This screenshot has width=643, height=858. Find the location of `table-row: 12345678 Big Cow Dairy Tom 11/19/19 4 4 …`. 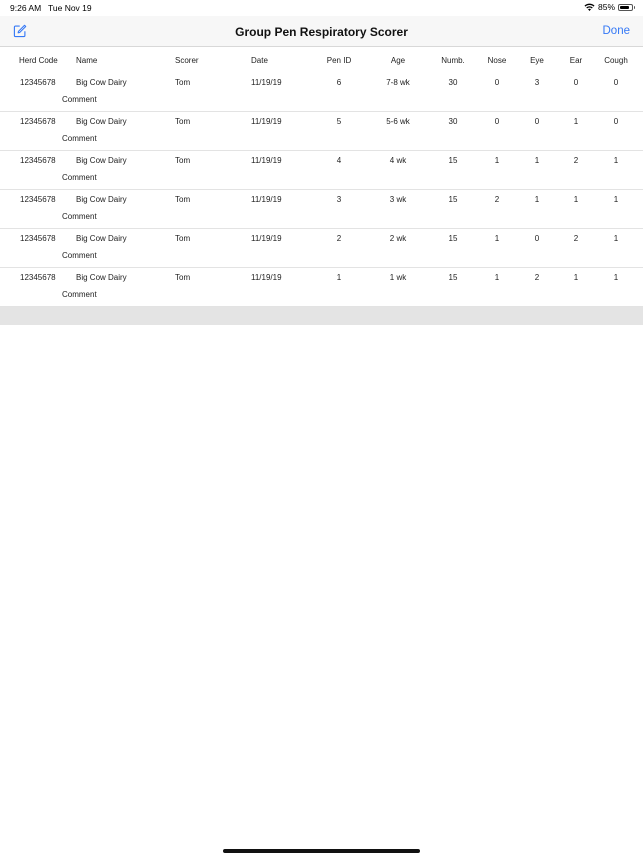

table-row: 12345678 Big Cow Dairy Tom 11/19/19 4 4 … is located at coordinates (321, 170).